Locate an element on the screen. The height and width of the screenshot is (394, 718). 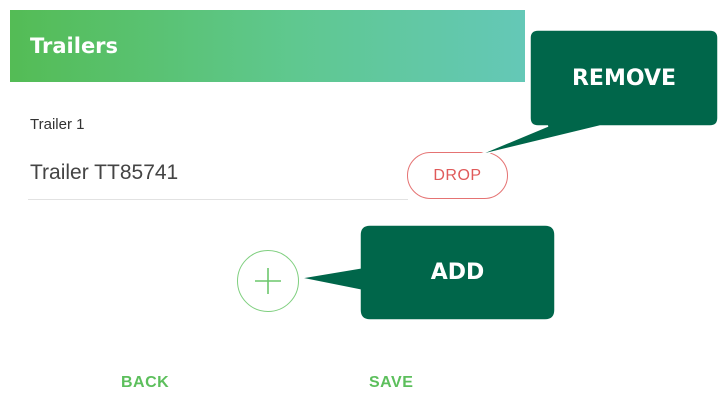
page-title: Trailers is located at coordinates (74, 46).